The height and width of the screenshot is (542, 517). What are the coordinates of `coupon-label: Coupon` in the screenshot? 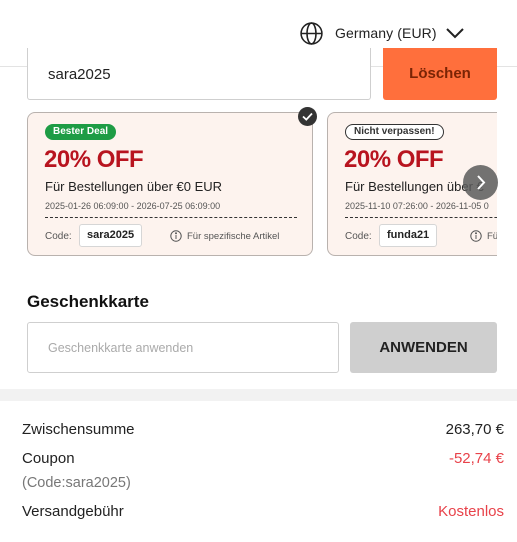 It's located at (48, 458).